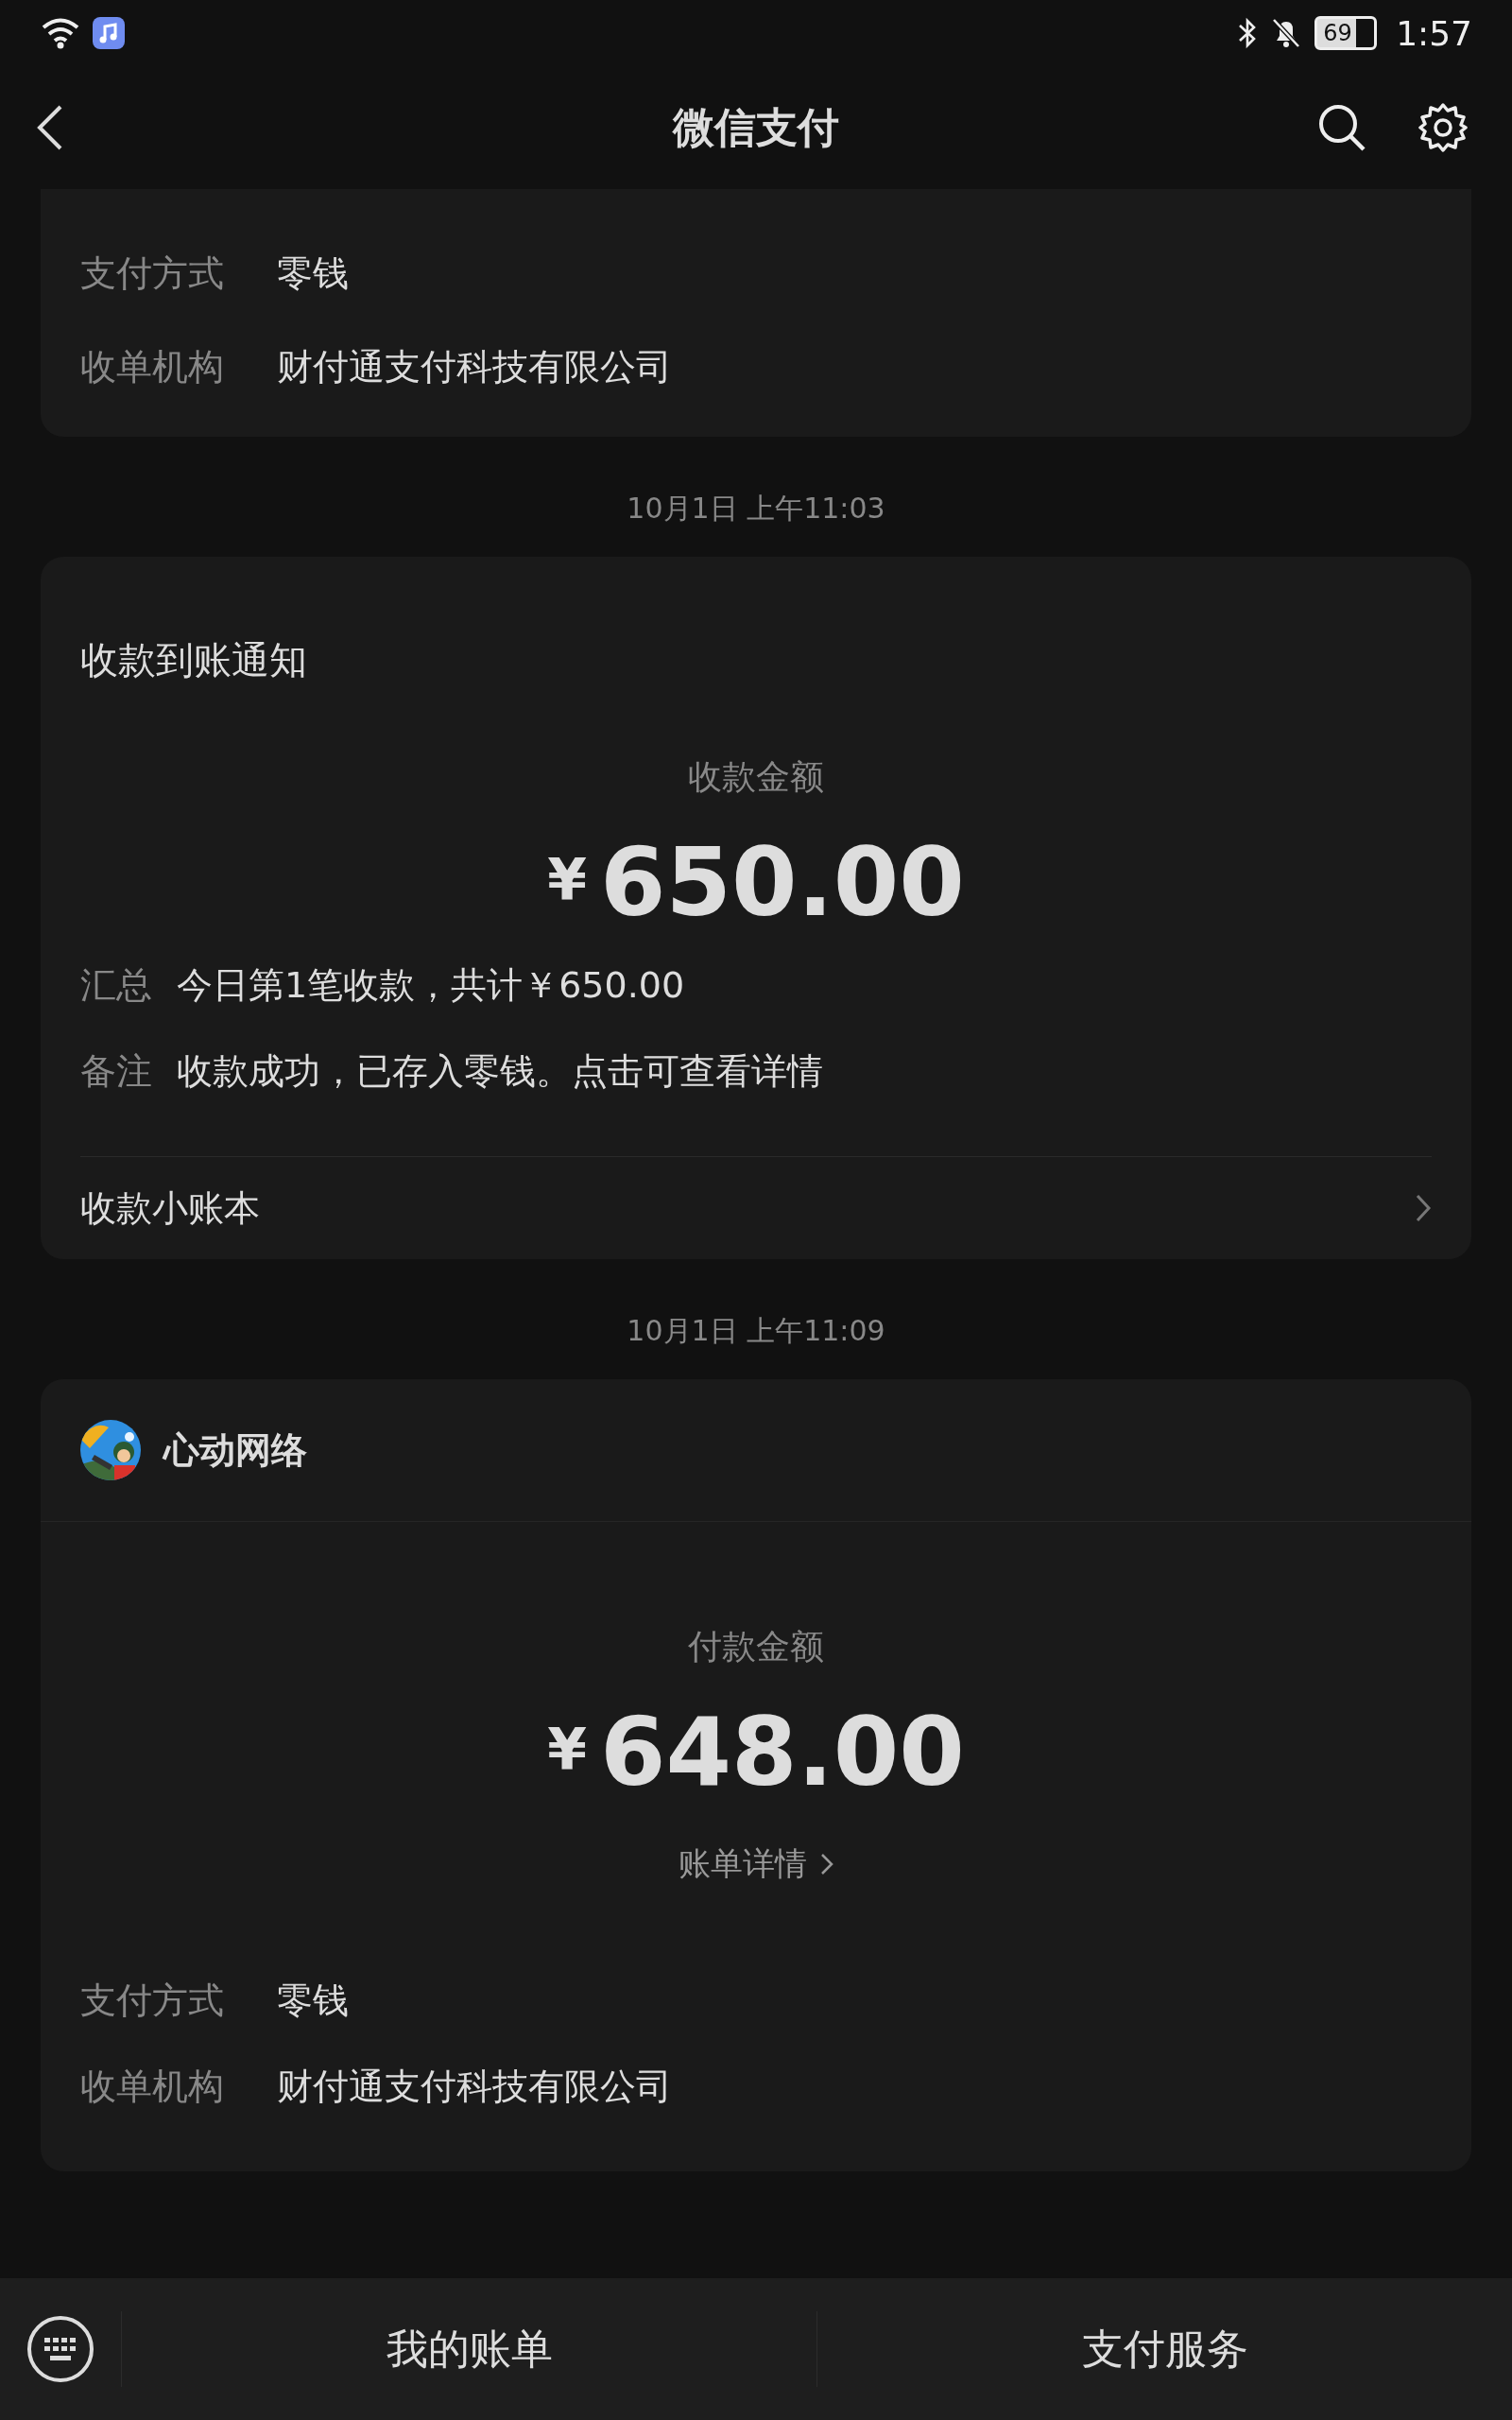 This screenshot has height=2420, width=1512. Describe the element at coordinates (500, 1071) in the screenshot. I see `detail-value: 收款成功，已存入零钱。点击可查看详情` at that location.